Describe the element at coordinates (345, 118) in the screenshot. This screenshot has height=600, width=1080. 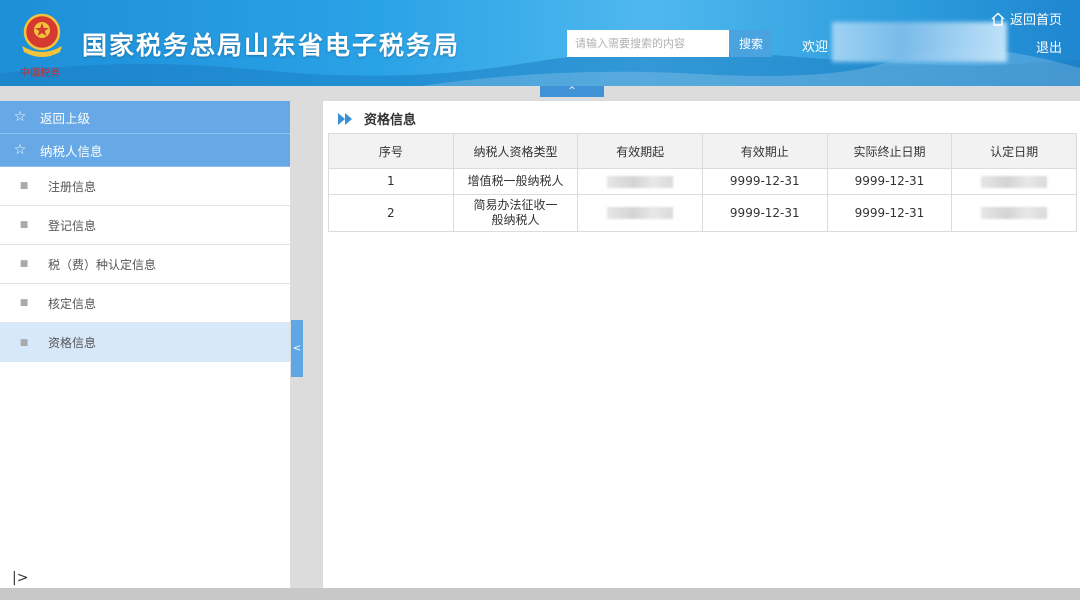
I see `double-arrow-icon` at that location.